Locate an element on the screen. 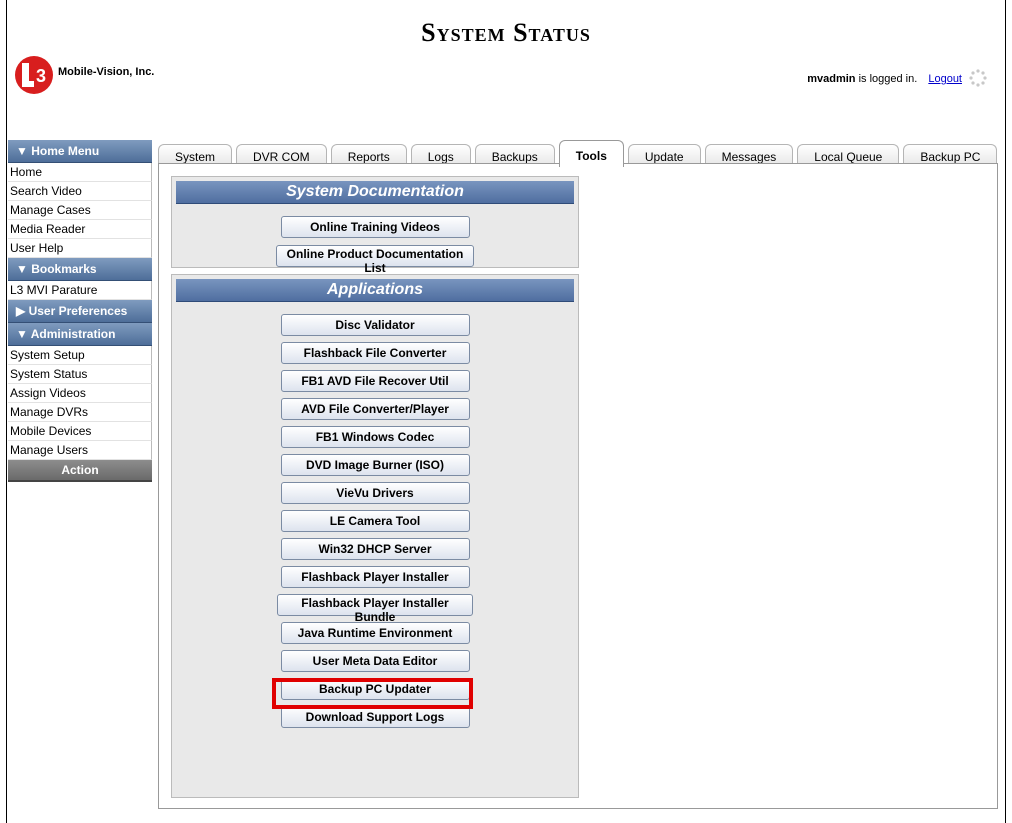  page-title: System Status is located at coordinates (506, 32).